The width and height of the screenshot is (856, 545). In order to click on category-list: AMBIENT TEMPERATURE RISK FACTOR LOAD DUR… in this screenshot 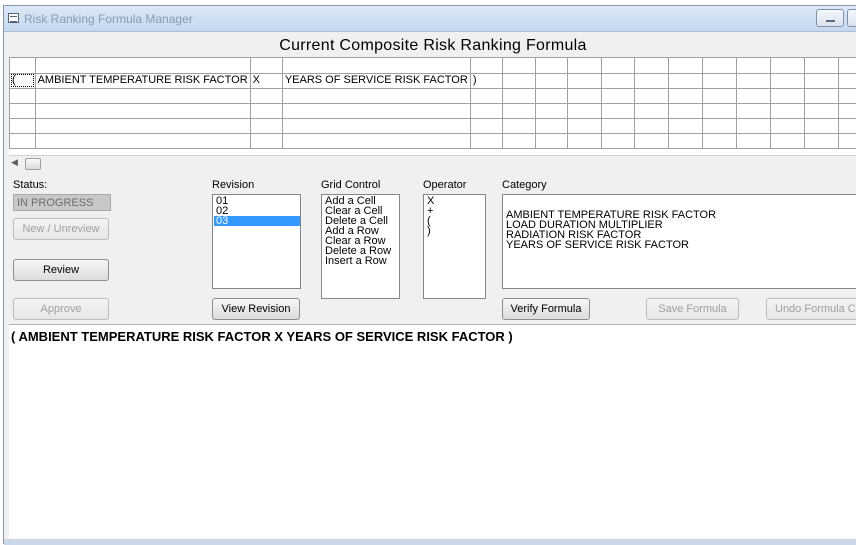, I will do `click(679, 241)`.